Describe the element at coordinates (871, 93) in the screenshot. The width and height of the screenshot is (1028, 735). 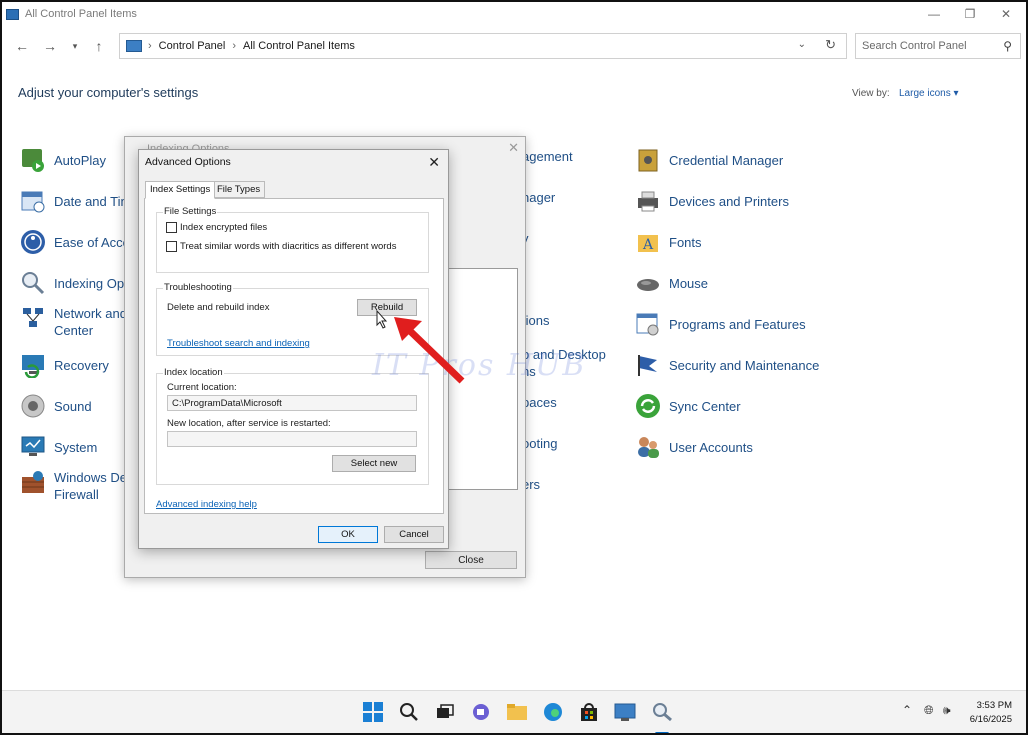
I see `view-by-label: View by:` at that location.